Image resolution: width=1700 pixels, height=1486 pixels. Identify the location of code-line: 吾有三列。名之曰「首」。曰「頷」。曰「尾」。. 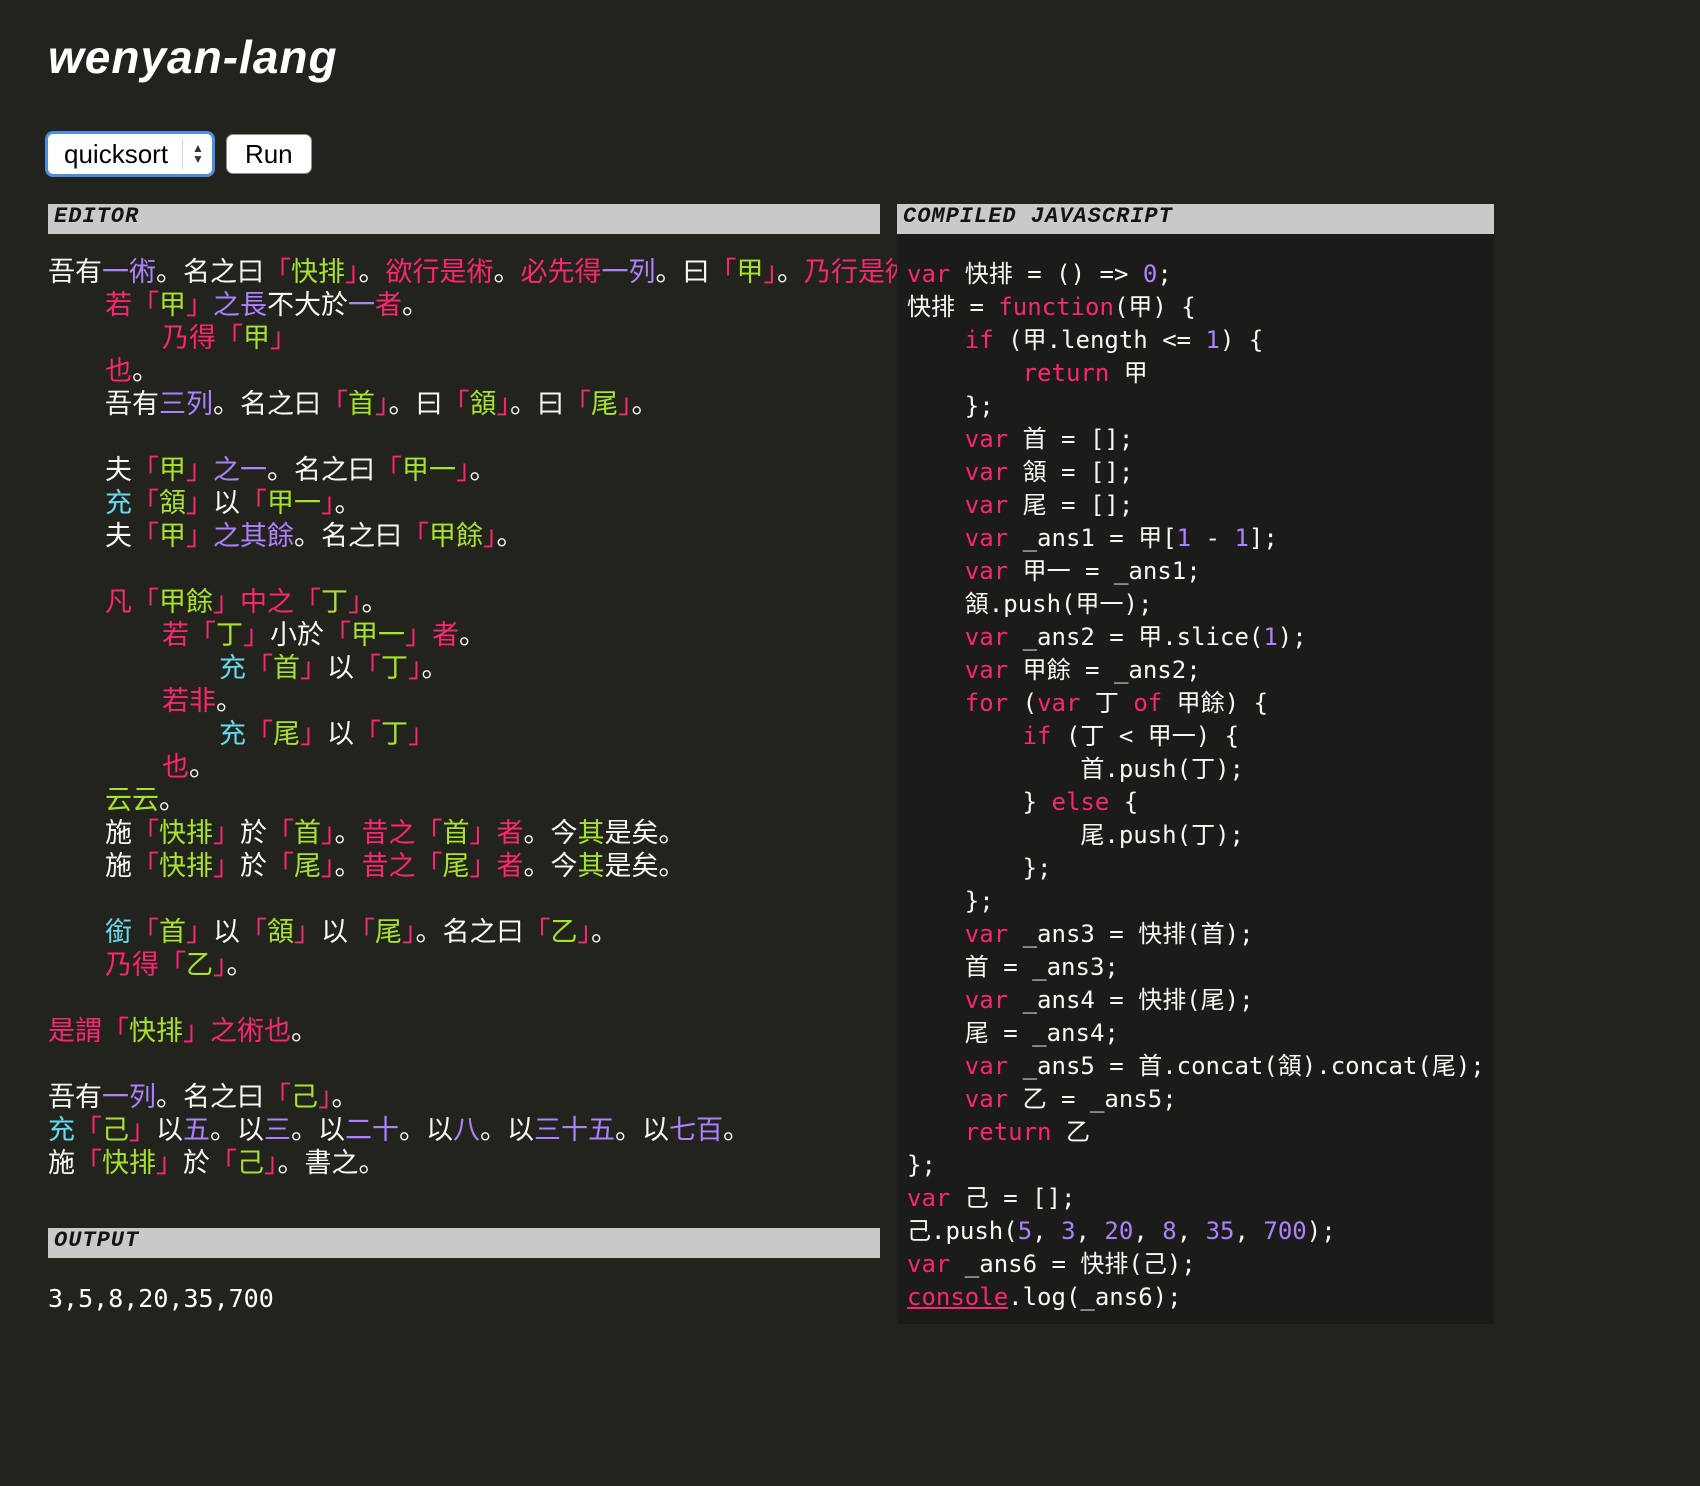
(382, 404).